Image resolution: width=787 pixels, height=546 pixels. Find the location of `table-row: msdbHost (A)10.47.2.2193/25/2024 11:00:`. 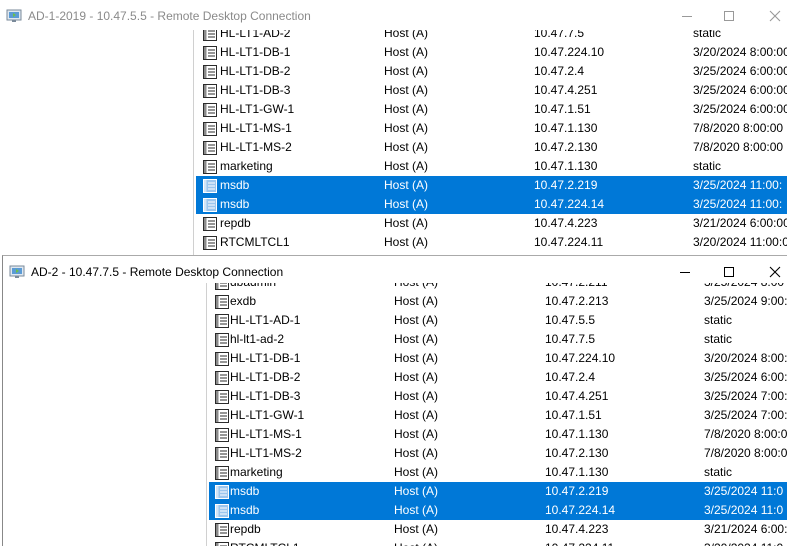

table-row: msdbHost (A)10.47.2.2193/25/2024 11:00: is located at coordinates (491, 185).